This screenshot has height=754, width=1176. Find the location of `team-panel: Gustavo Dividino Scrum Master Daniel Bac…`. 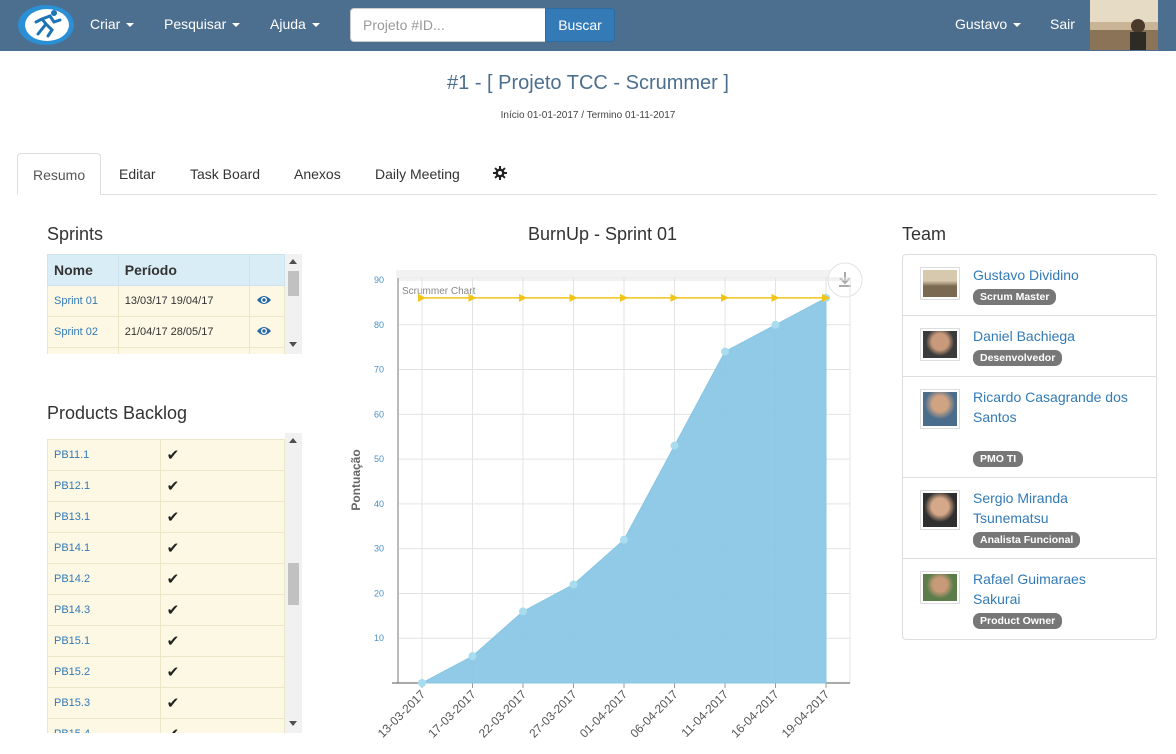

team-panel: Gustavo Dividino Scrum Master Daniel Bac… is located at coordinates (1029, 447).